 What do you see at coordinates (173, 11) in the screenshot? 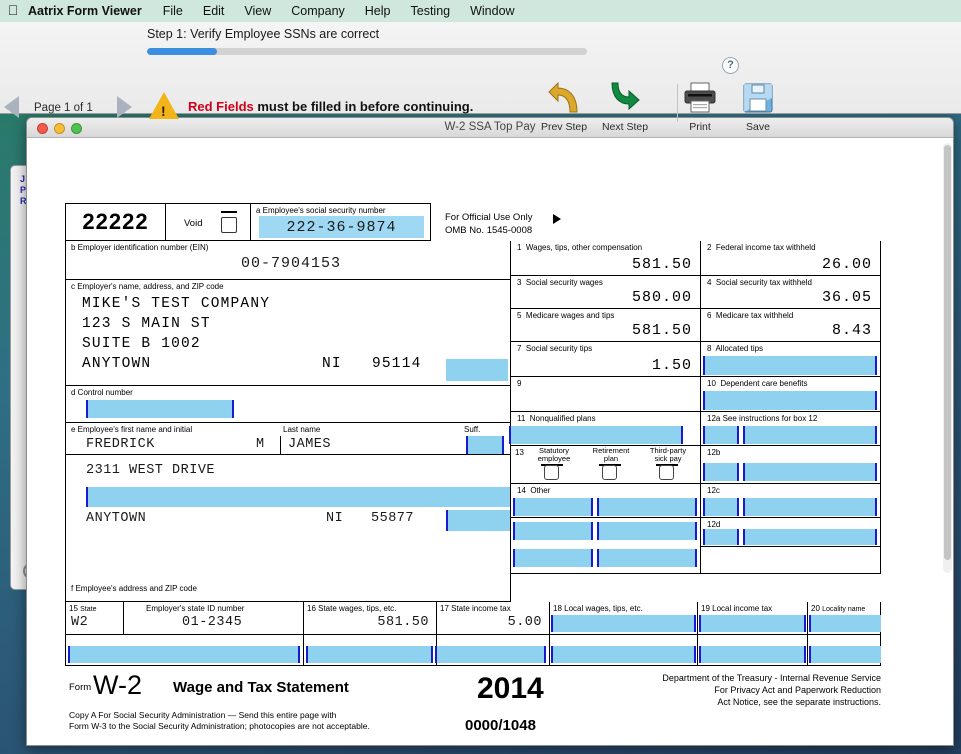
I see `menu-item-file: File` at bounding box center [173, 11].